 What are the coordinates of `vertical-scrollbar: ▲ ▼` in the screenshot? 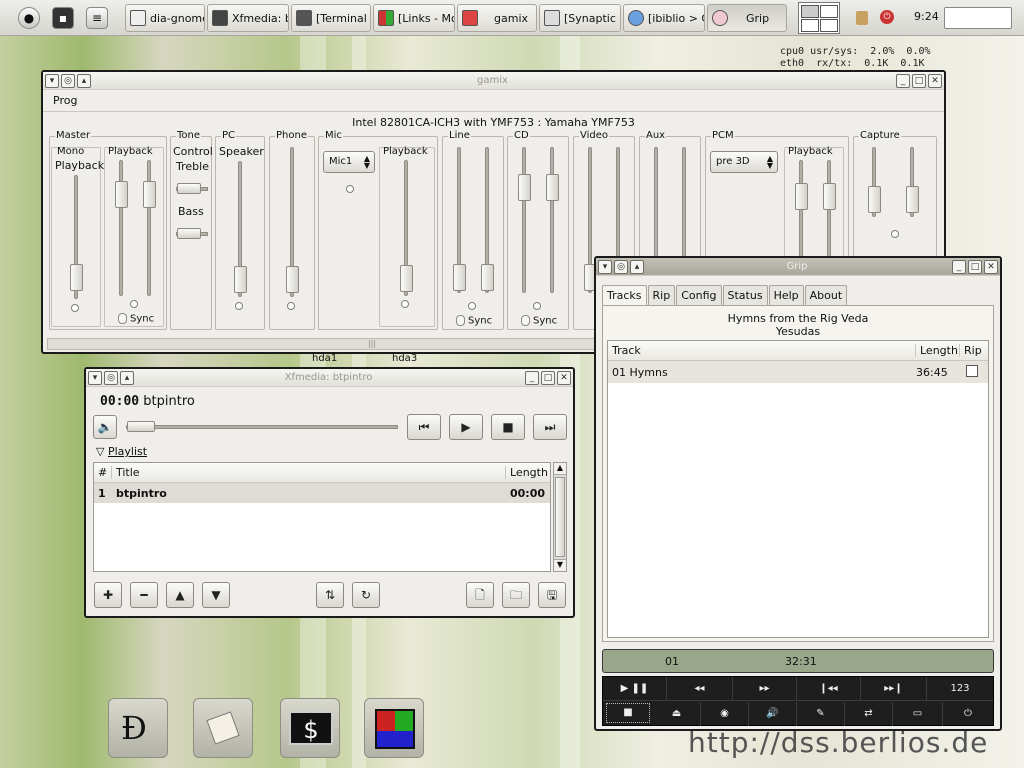 It's located at (560, 517).